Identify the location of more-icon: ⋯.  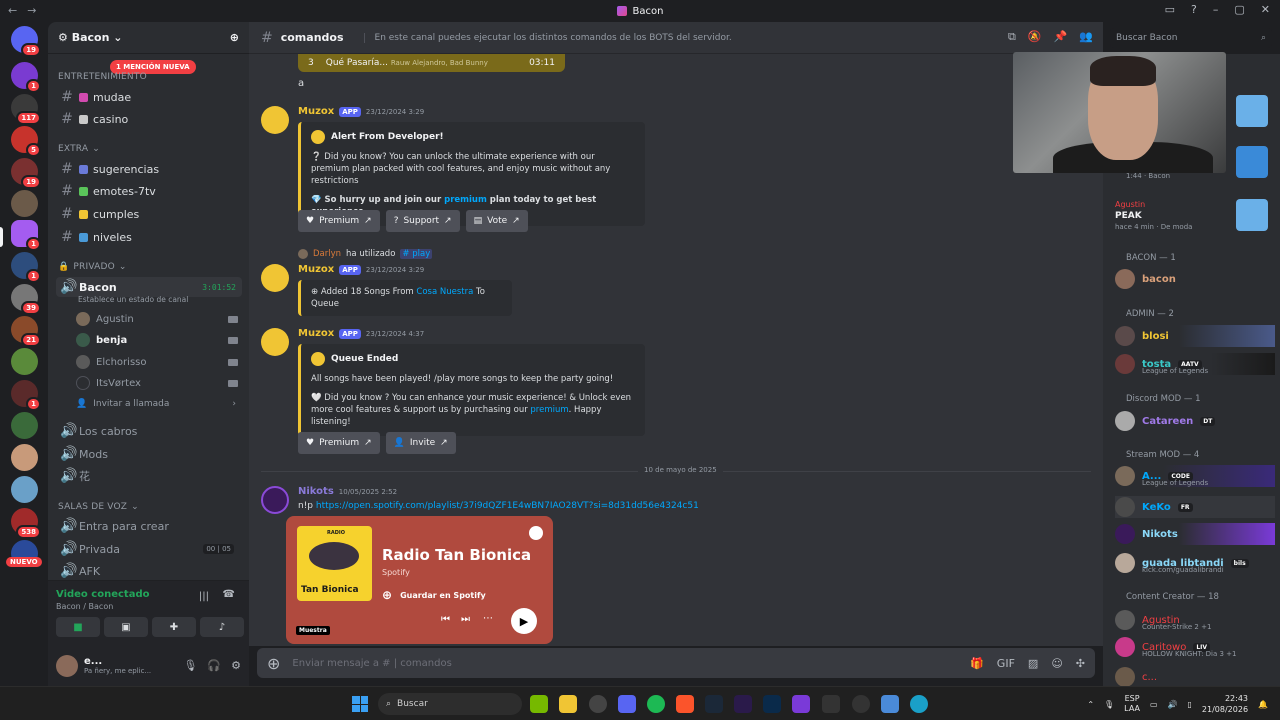
(488, 618).